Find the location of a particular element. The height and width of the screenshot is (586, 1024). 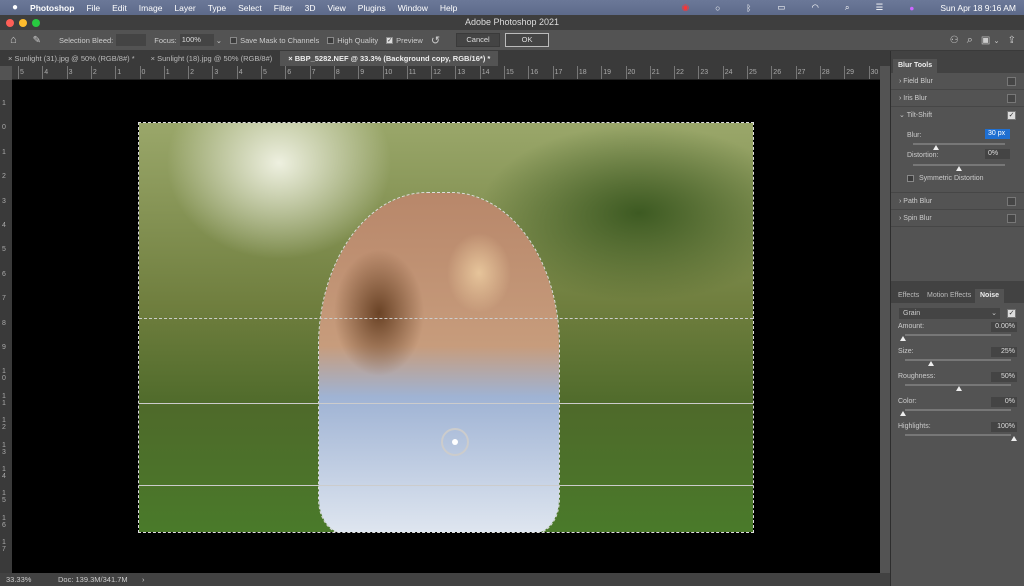

noise-slider-value: 50% is located at coordinates (1004, 377).